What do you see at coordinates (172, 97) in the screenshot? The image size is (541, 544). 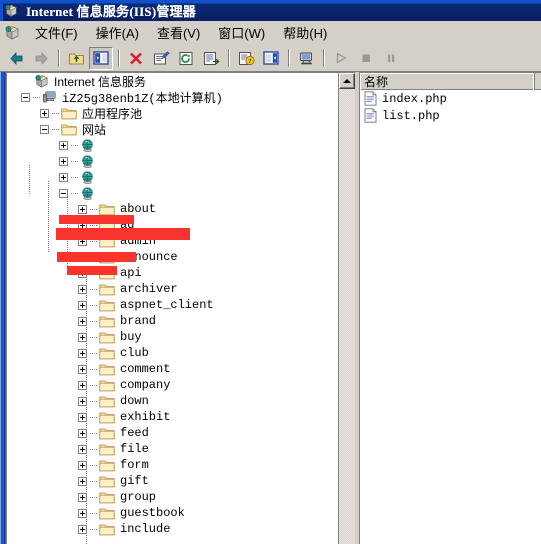 I see `tree-node-computer: iZ25g38enb1Z(本地计算机)` at bounding box center [172, 97].